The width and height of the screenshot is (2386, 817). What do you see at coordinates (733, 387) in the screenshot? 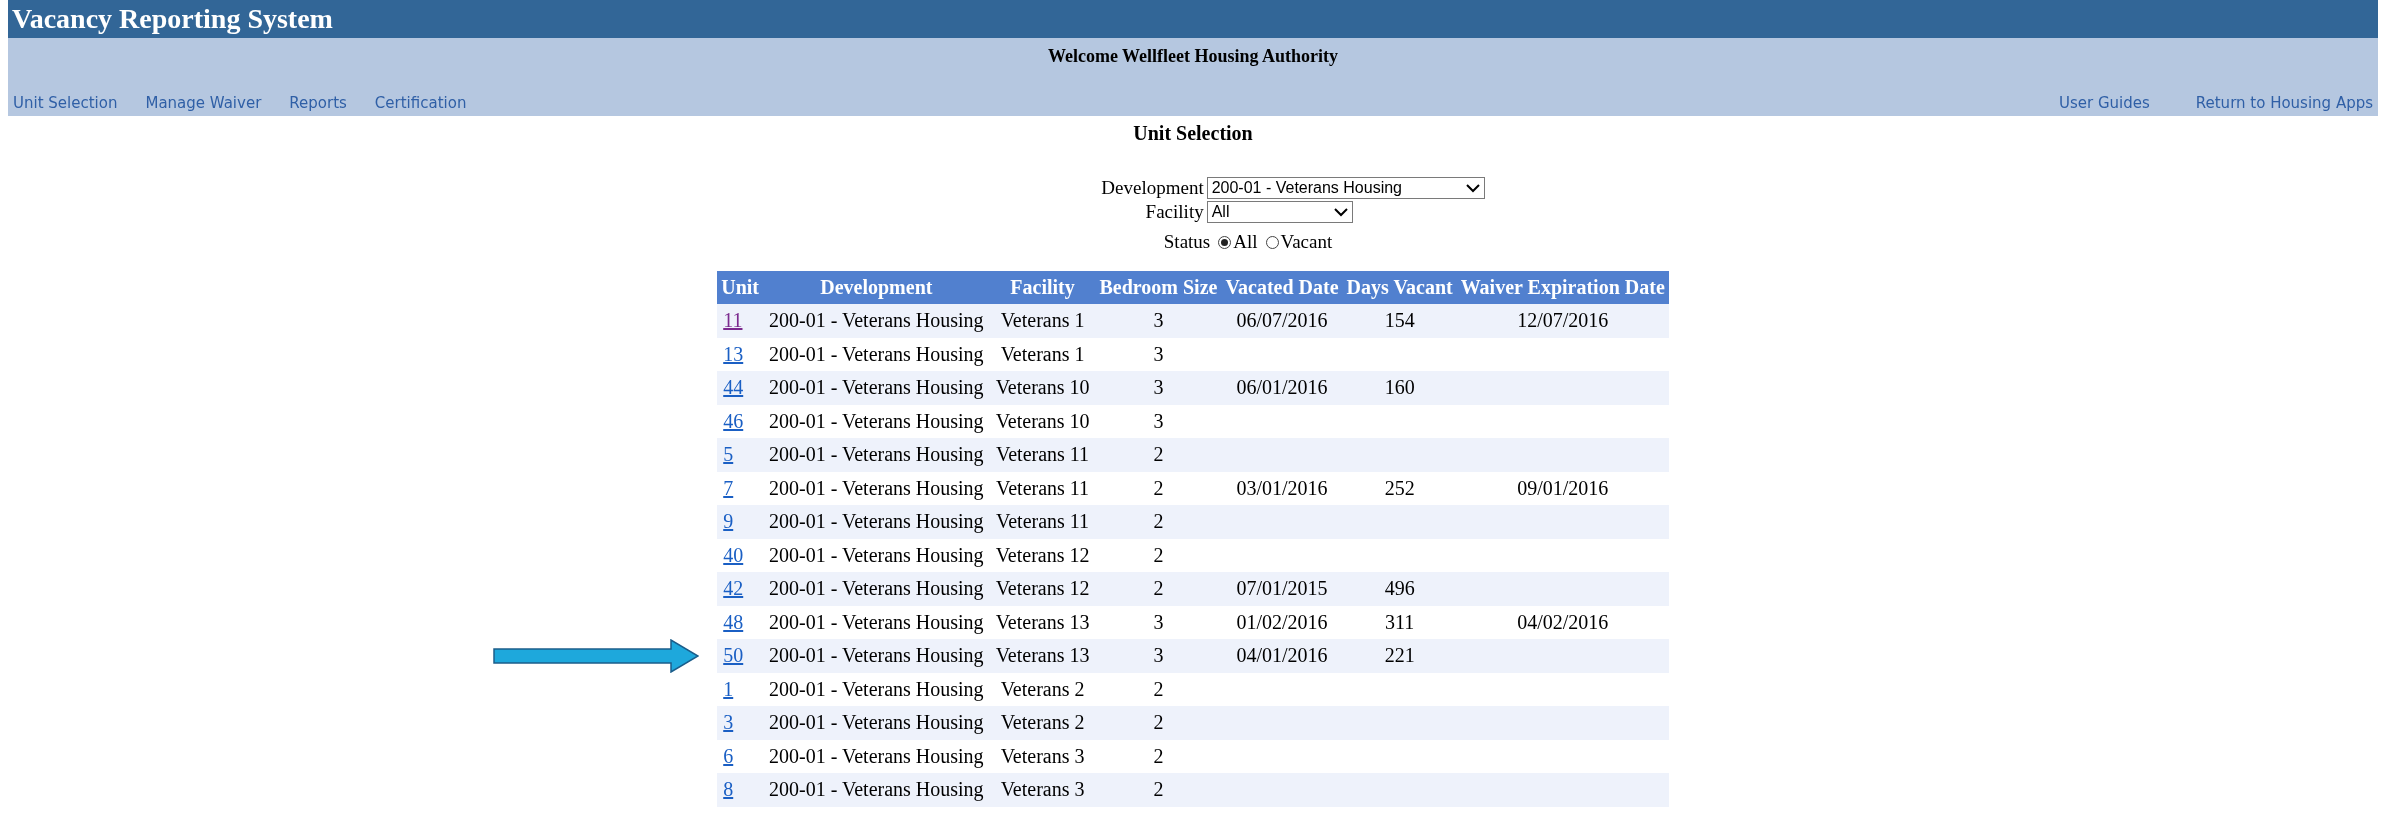
I see `unit-link: 44` at bounding box center [733, 387].